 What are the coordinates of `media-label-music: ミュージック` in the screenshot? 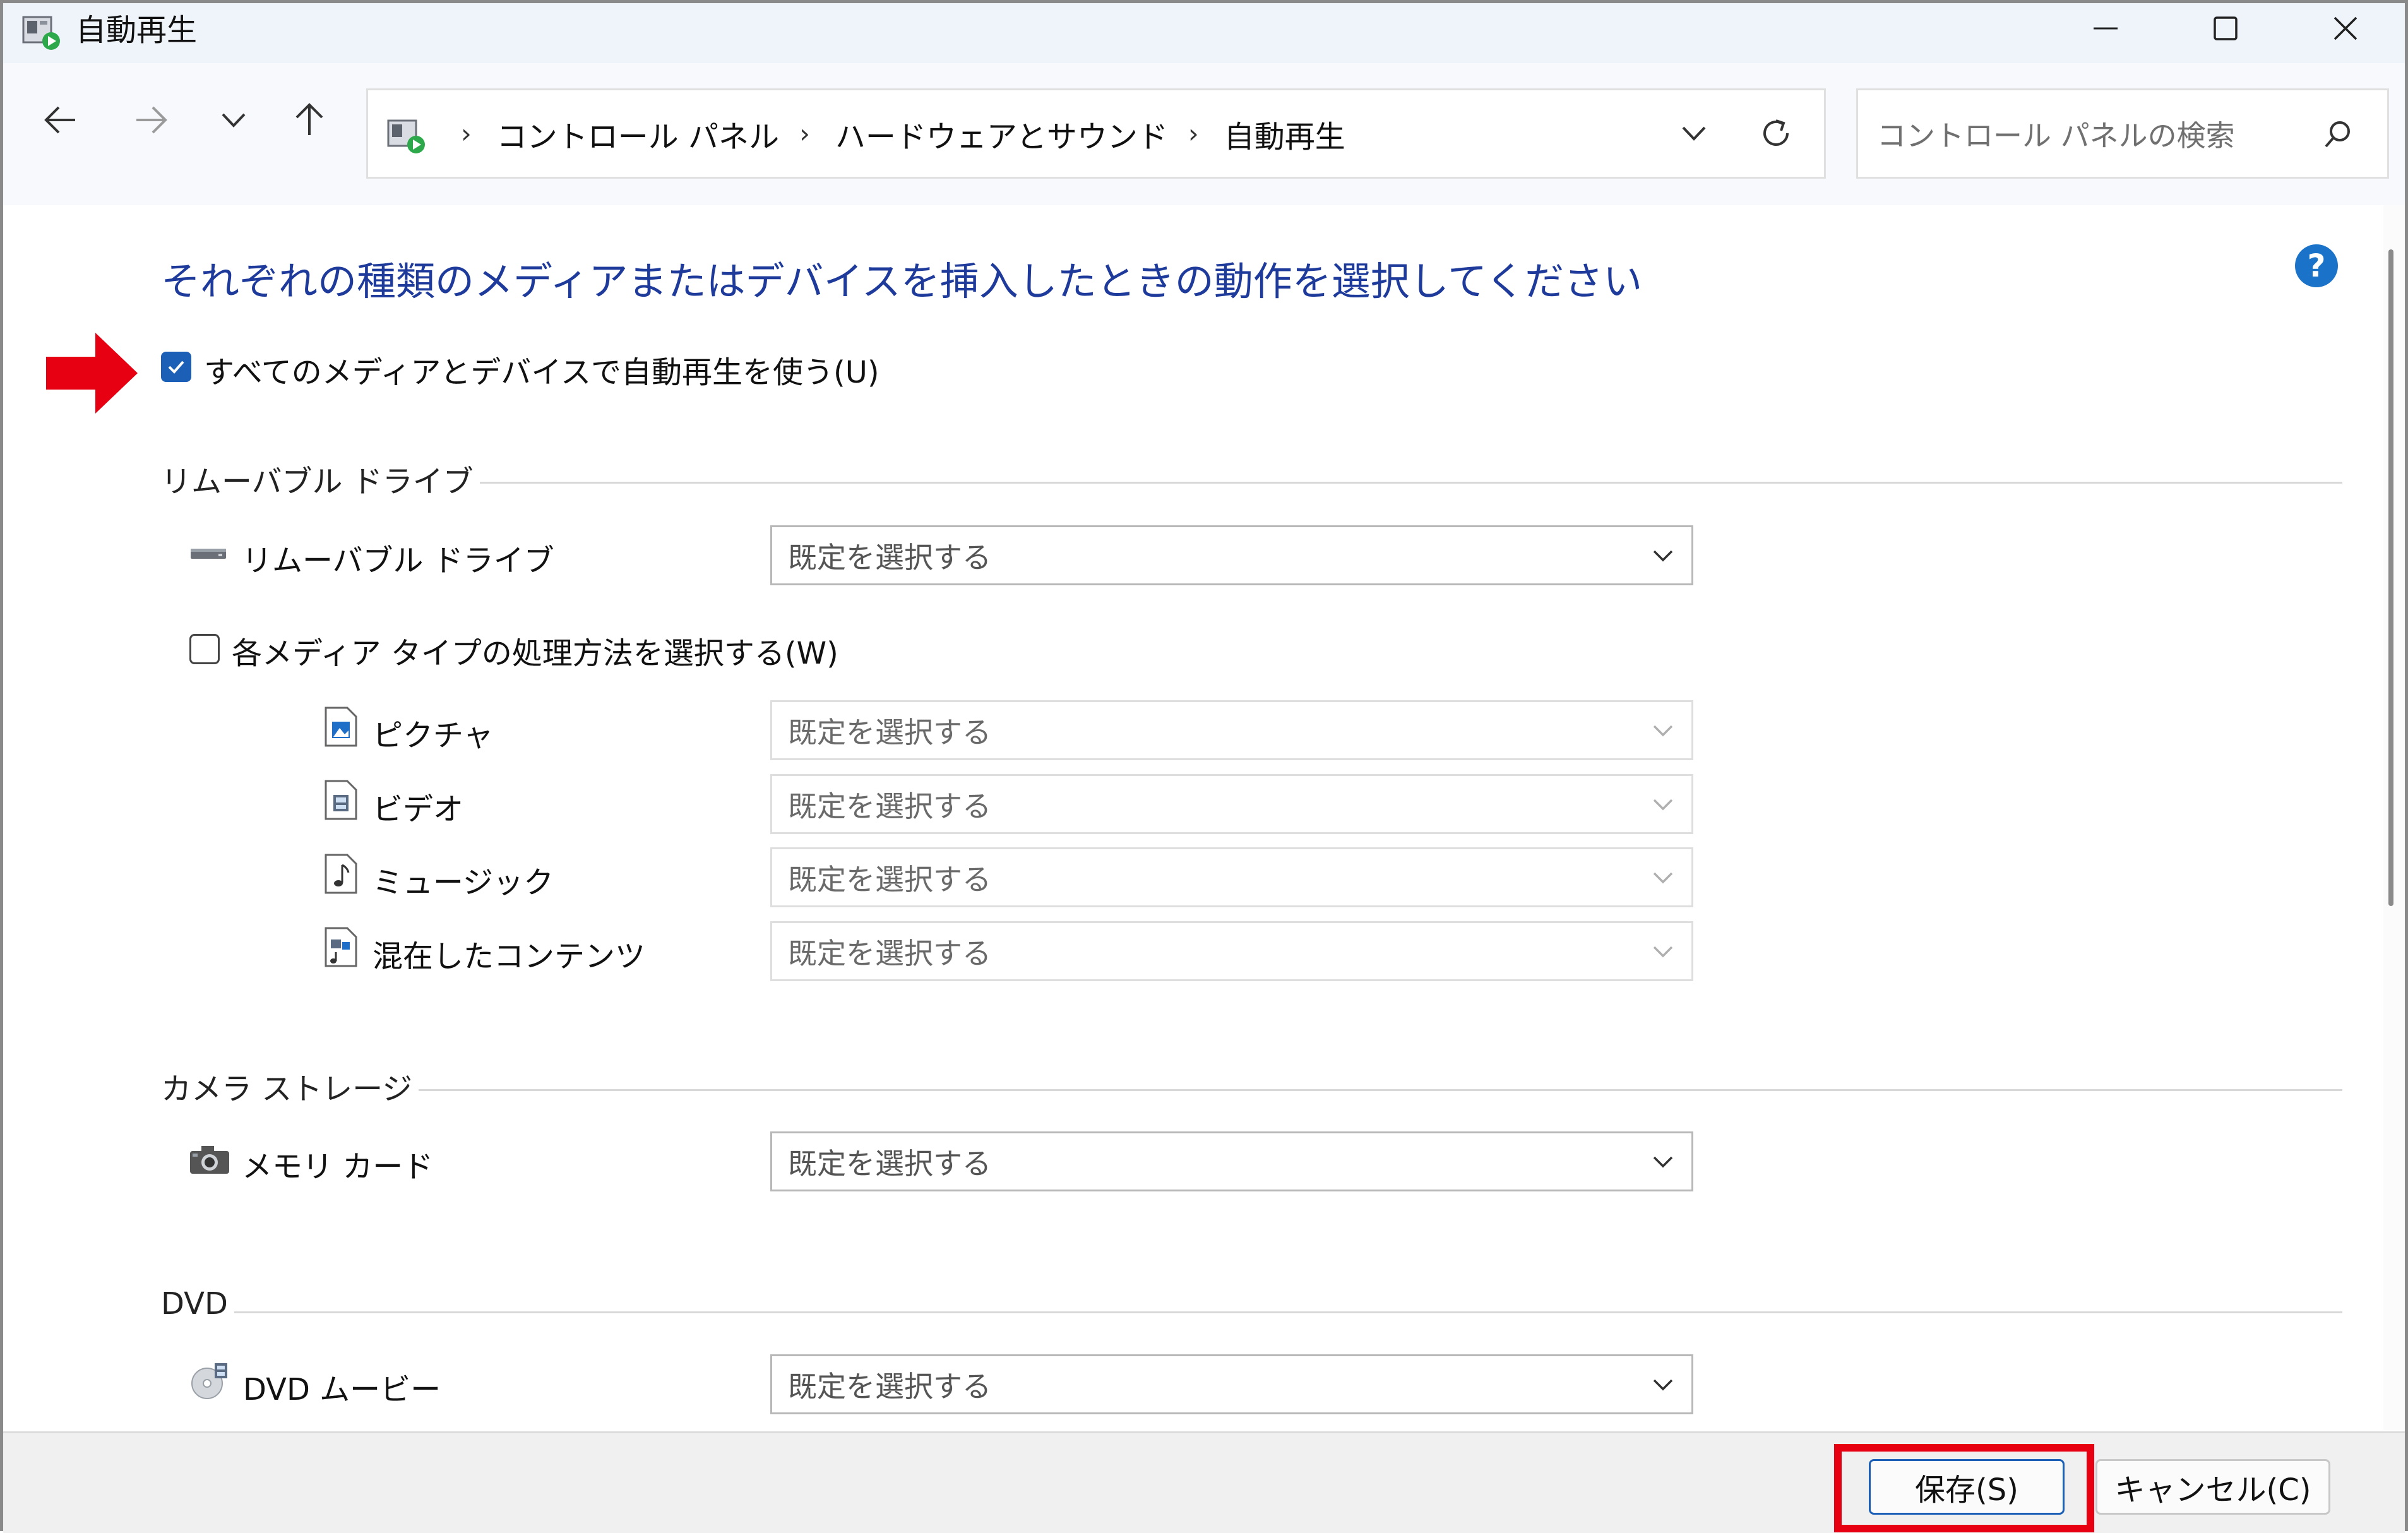 It's located at (463, 882).